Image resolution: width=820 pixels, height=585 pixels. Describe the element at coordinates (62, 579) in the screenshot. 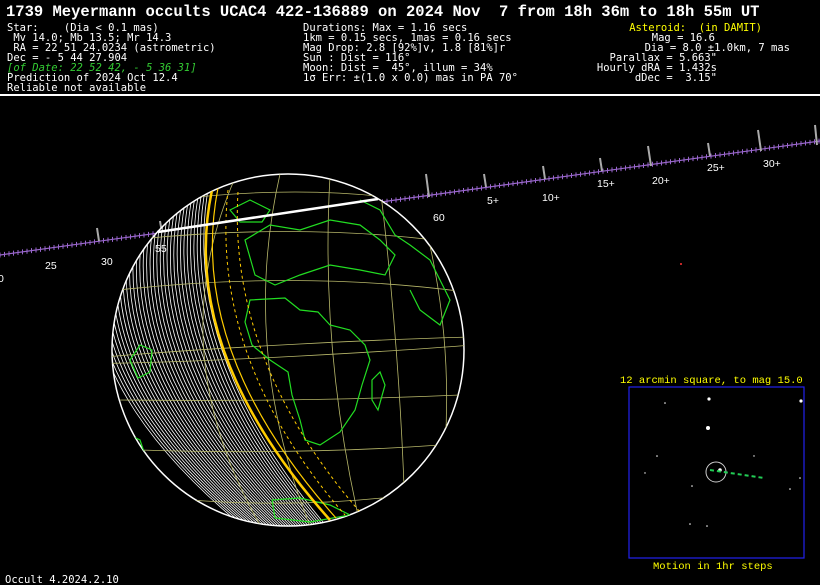

I see `software-version: Occult 4.2024.2.10` at that location.